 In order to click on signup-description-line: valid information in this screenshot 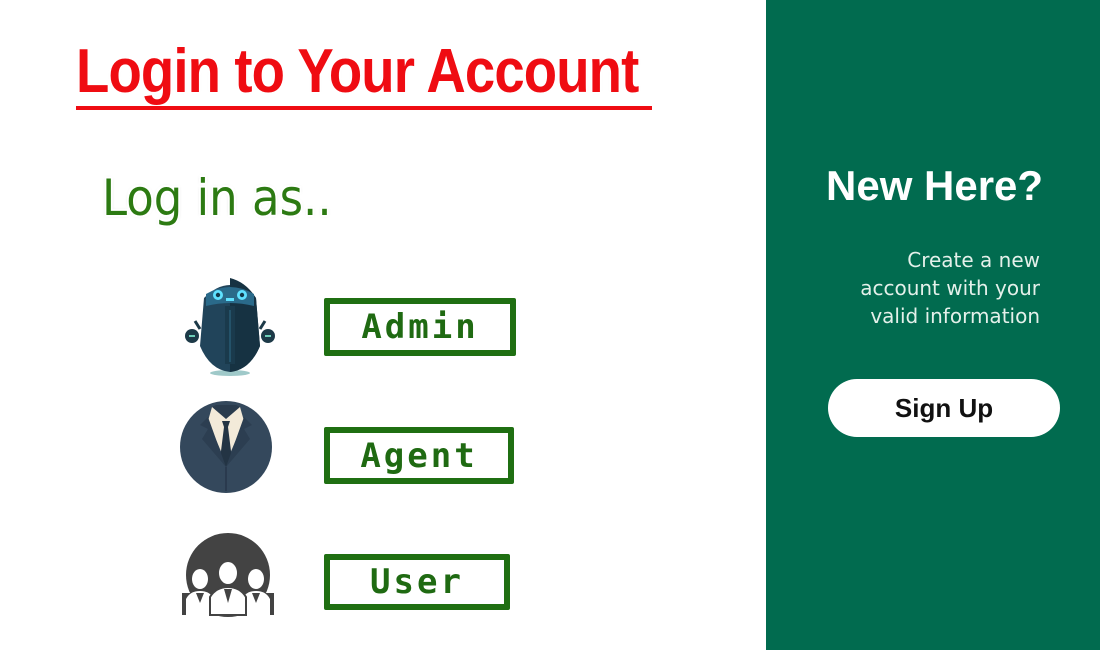, I will do `click(955, 316)`.